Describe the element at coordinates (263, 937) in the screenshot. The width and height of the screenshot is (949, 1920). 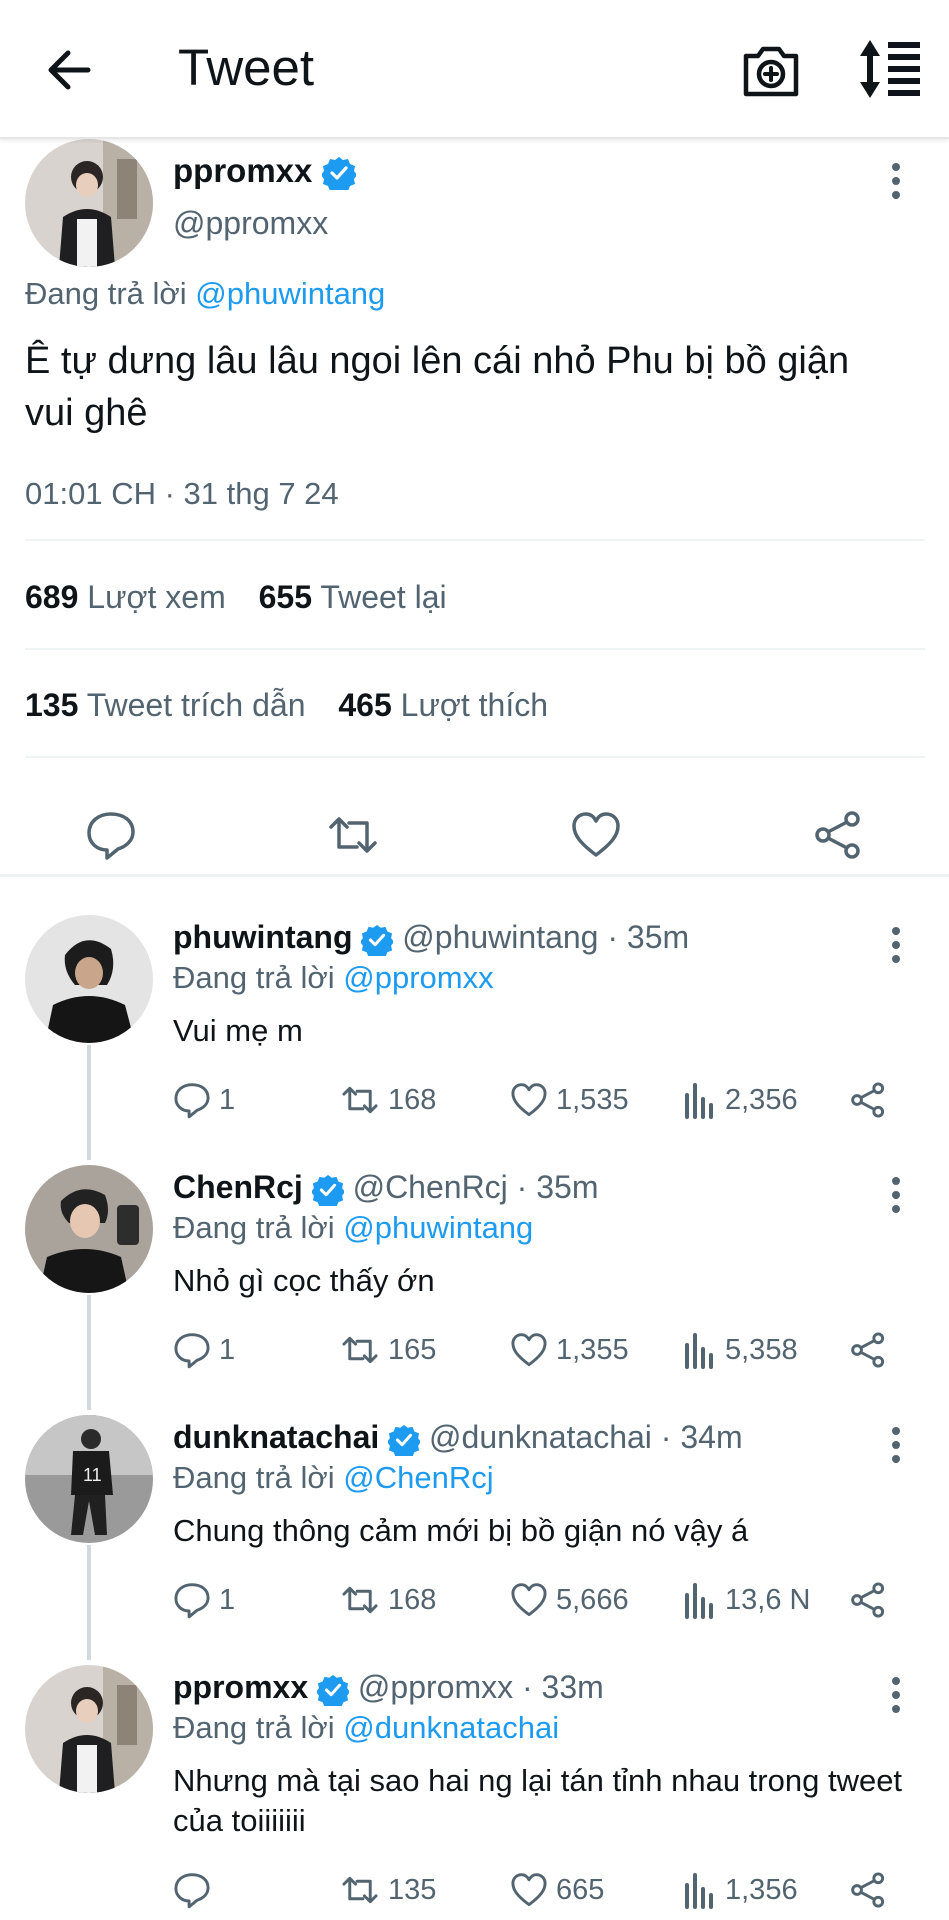
I see `reply-display-name: phuwintang` at that location.